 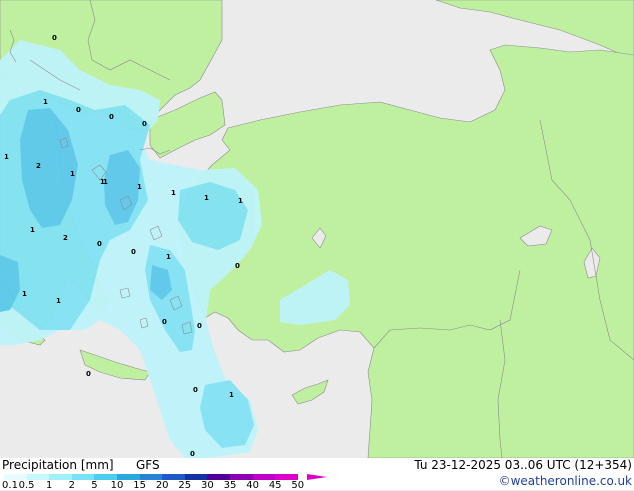 I want to click on colorbar-tick-label: 30, so click(x=207, y=485).